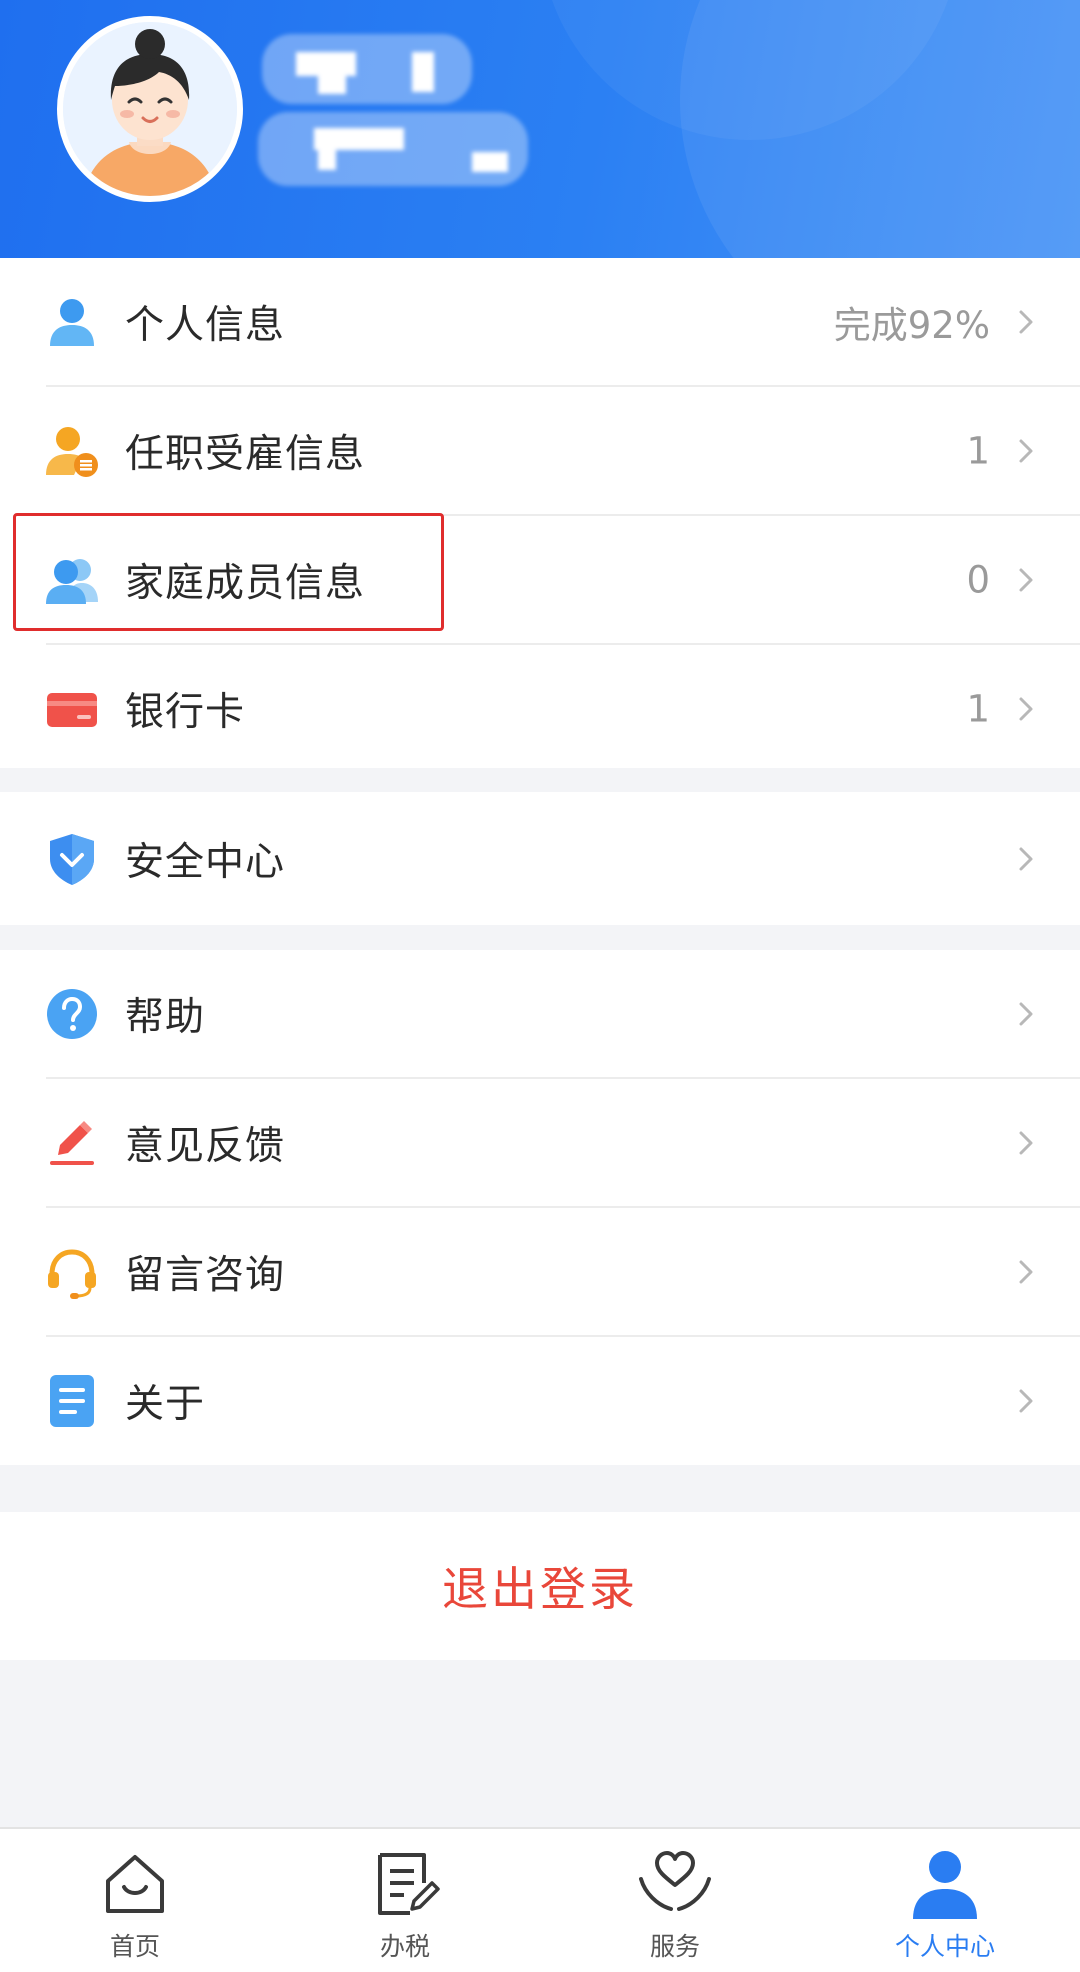 The height and width of the screenshot is (1972, 1080). I want to click on menu-item-about: 关于, so click(540, 1400).